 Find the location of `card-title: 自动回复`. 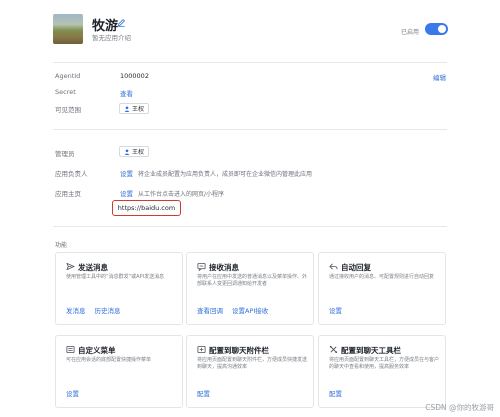

card-title: 自动回复 is located at coordinates (356, 267).